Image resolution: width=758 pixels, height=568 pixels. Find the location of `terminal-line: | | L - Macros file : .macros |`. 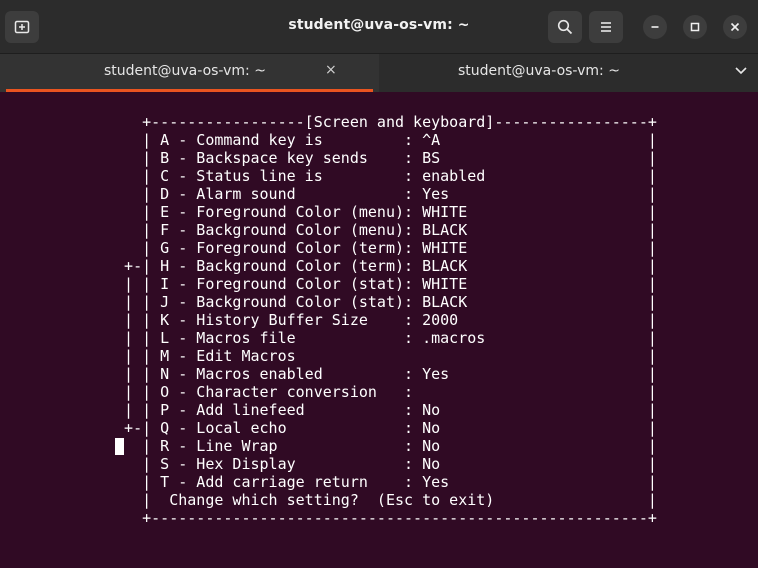

terminal-line: | | L - Macros file : .macros | is located at coordinates (381, 338).